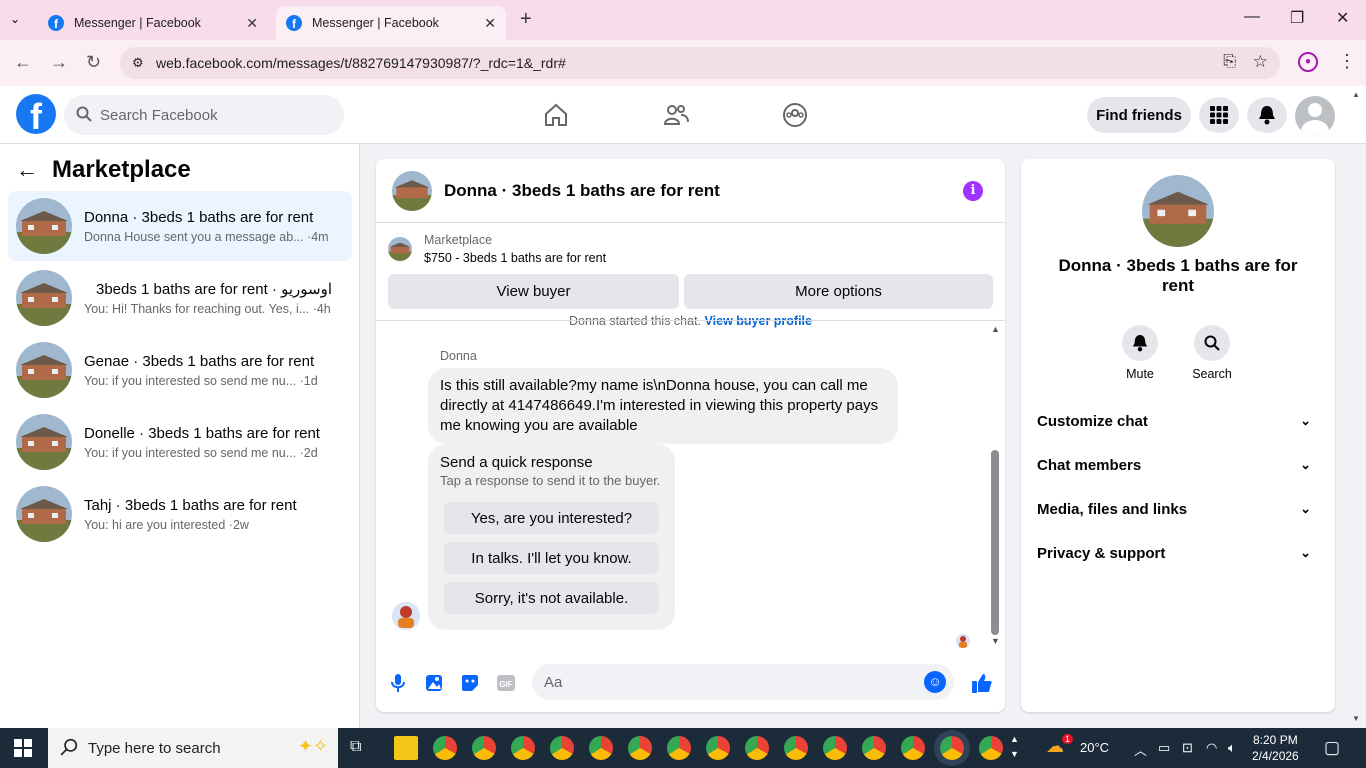  What do you see at coordinates (23, 62) in the screenshot?
I see `back-icon: ←` at bounding box center [23, 62].